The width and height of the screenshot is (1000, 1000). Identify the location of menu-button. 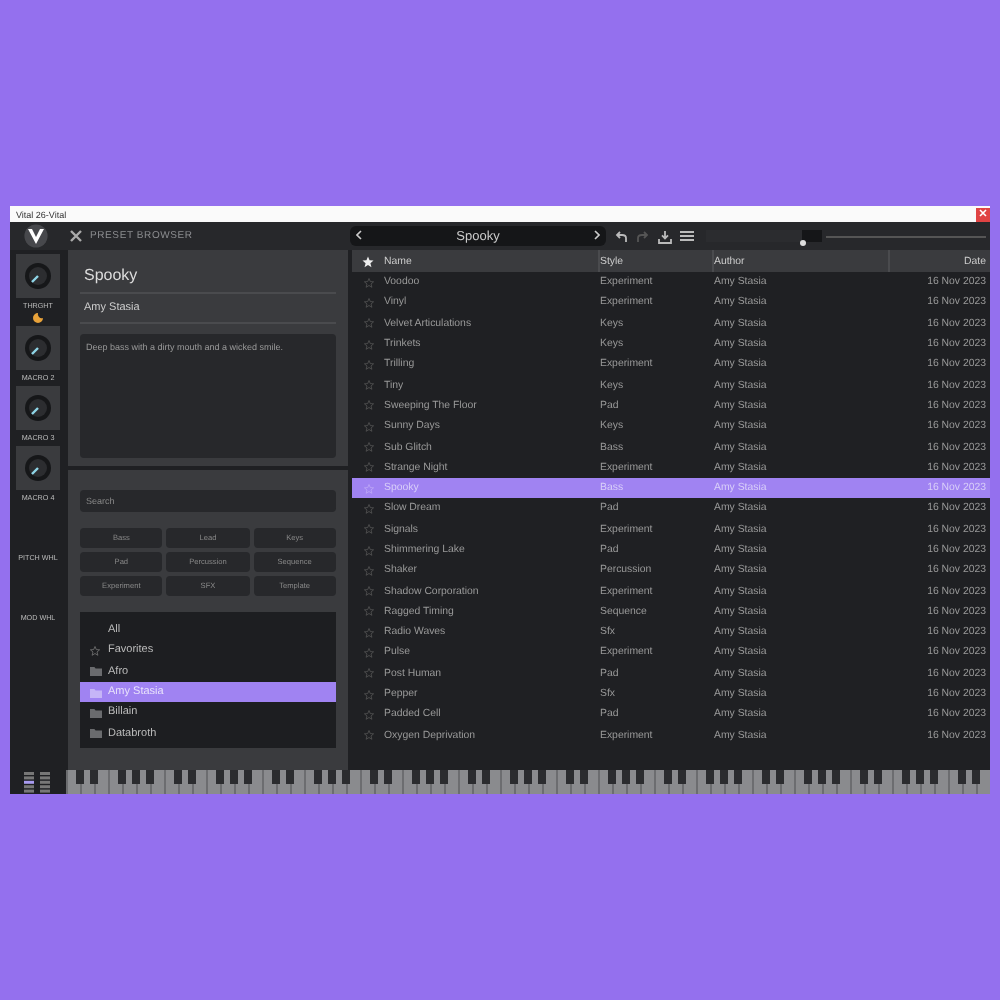
(687, 236).